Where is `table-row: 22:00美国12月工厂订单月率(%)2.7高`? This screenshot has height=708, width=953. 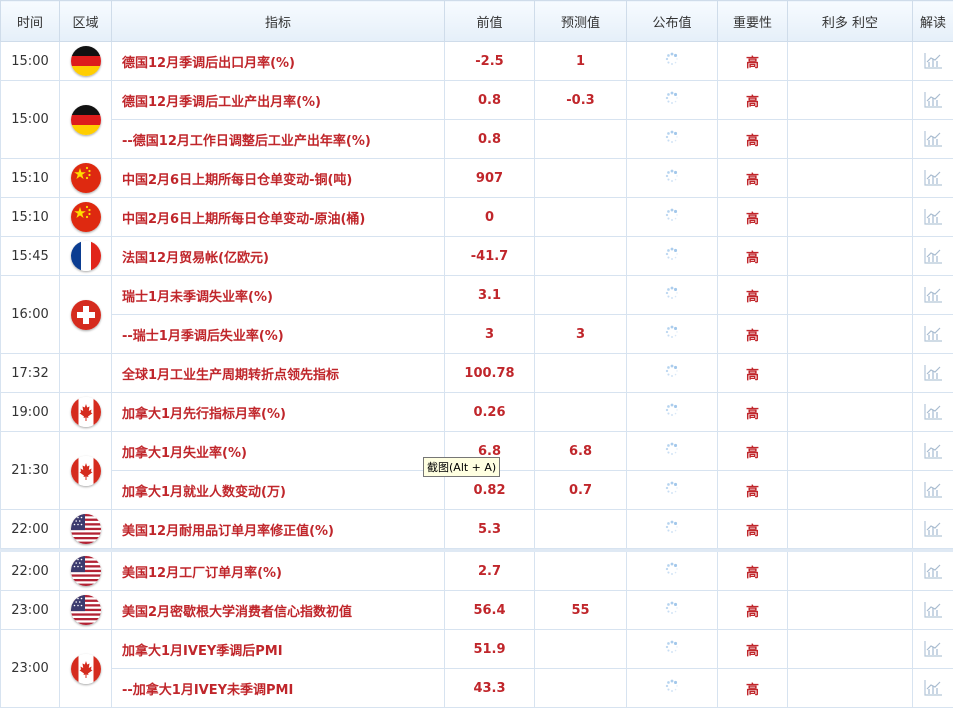 table-row: 22:00美国12月工厂订单月率(%)2.7高 is located at coordinates (477, 571).